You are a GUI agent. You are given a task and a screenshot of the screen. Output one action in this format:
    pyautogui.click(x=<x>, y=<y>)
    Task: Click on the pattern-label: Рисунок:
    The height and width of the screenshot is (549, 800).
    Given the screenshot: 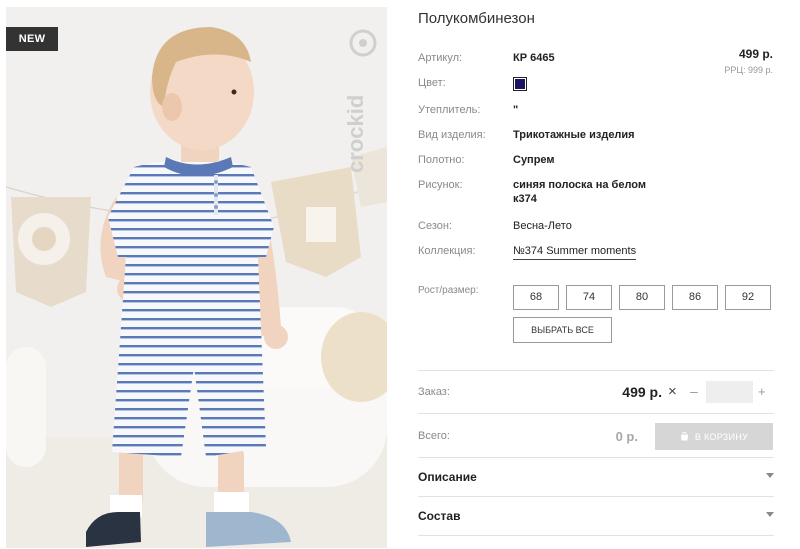 What is the action you would take?
    pyautogui.click(x=440, y=185)
    